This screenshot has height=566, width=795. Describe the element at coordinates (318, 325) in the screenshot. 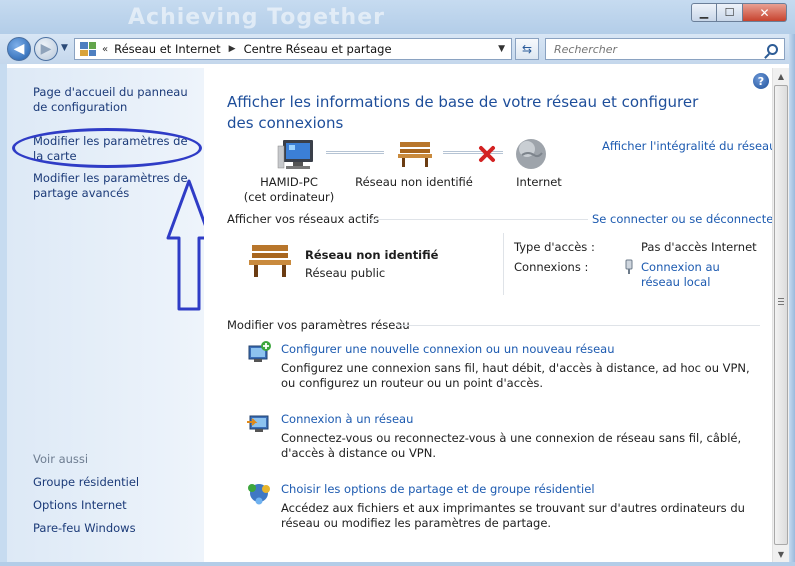

I see `change-settings-heading: Modifier vos paramètres réseau` at that location.